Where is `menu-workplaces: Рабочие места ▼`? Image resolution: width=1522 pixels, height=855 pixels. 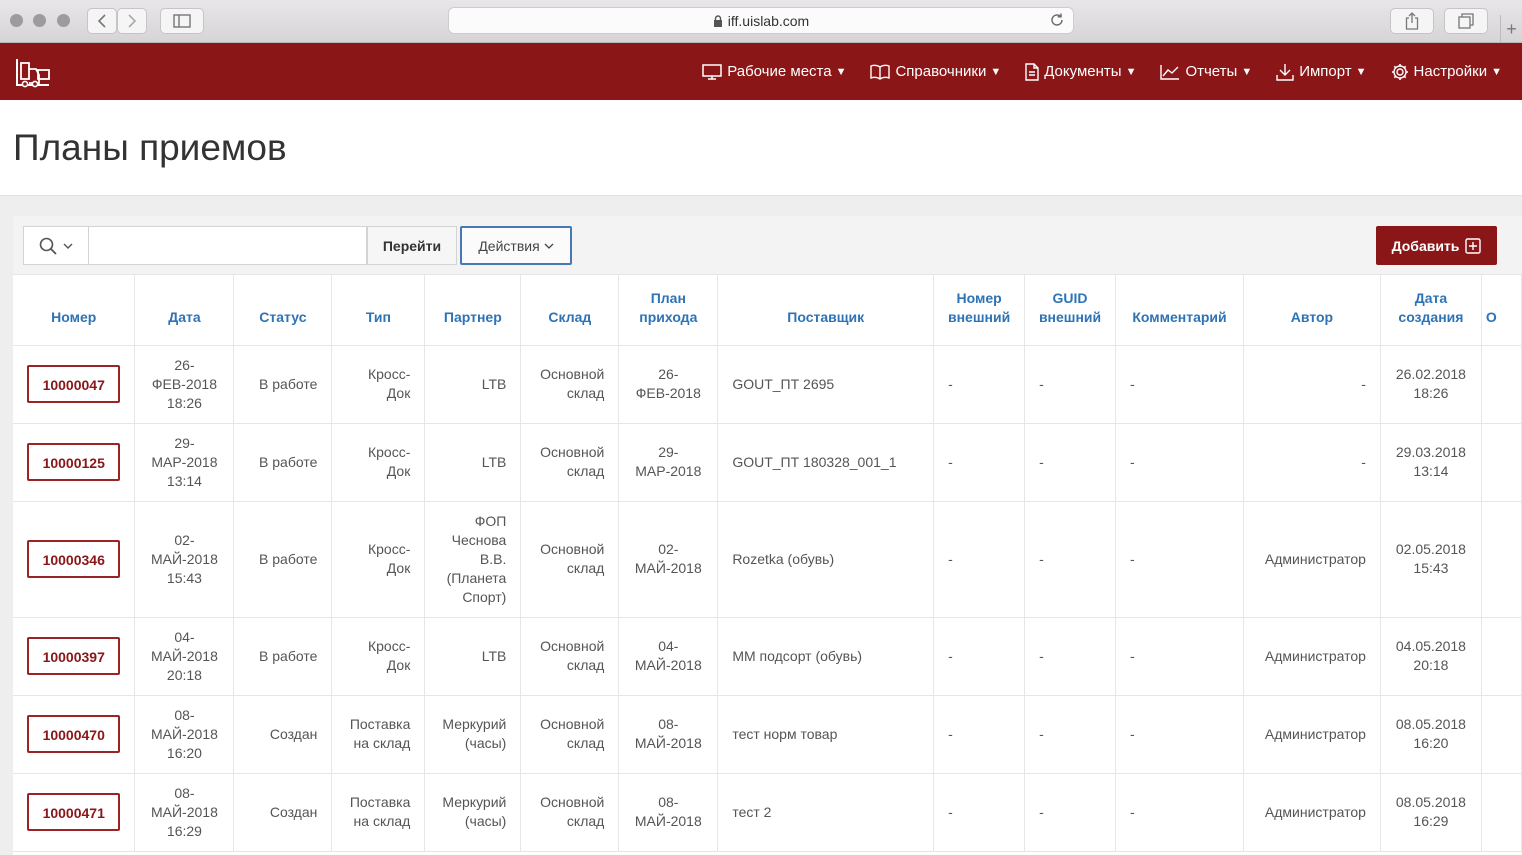 menu-workplaces: Рабочие места ▼ is located at coordinates (774, 71).